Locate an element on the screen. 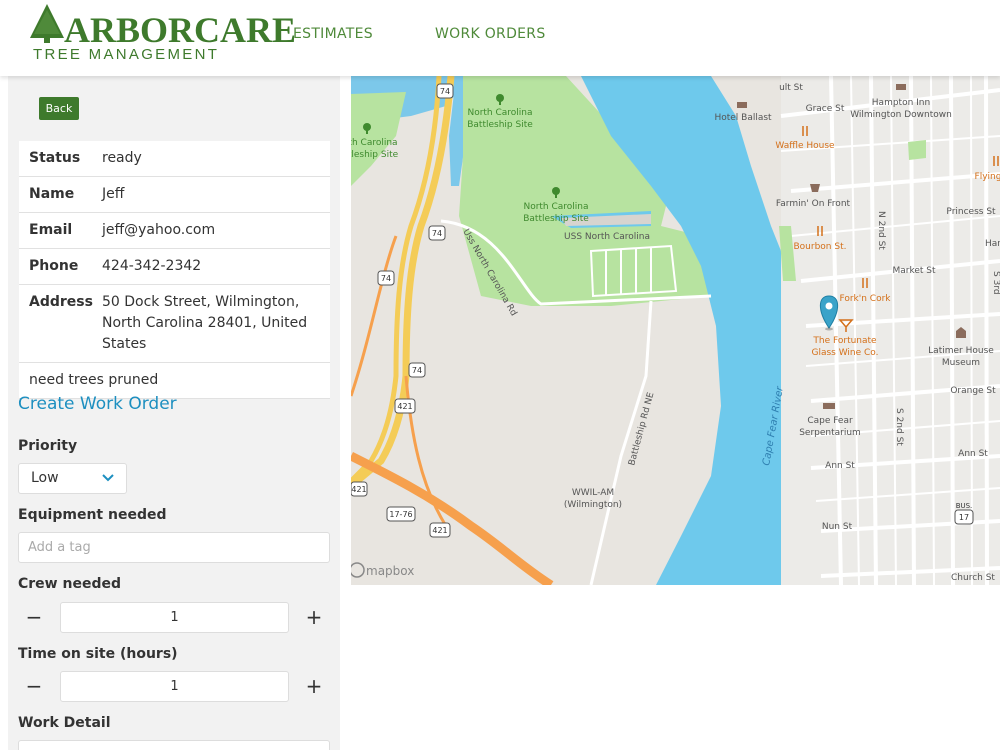 The height and width of the screenshot is (750, 1000). svg-text: WWIL-AM is located at coordinates (593, 493).